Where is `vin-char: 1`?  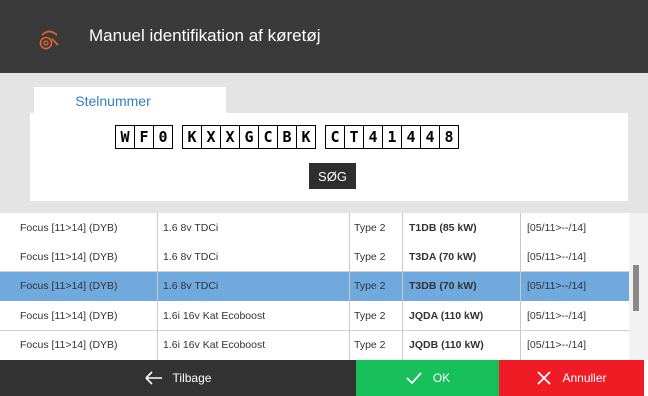 vin-char: 1 is located at coordinates (391, 137).